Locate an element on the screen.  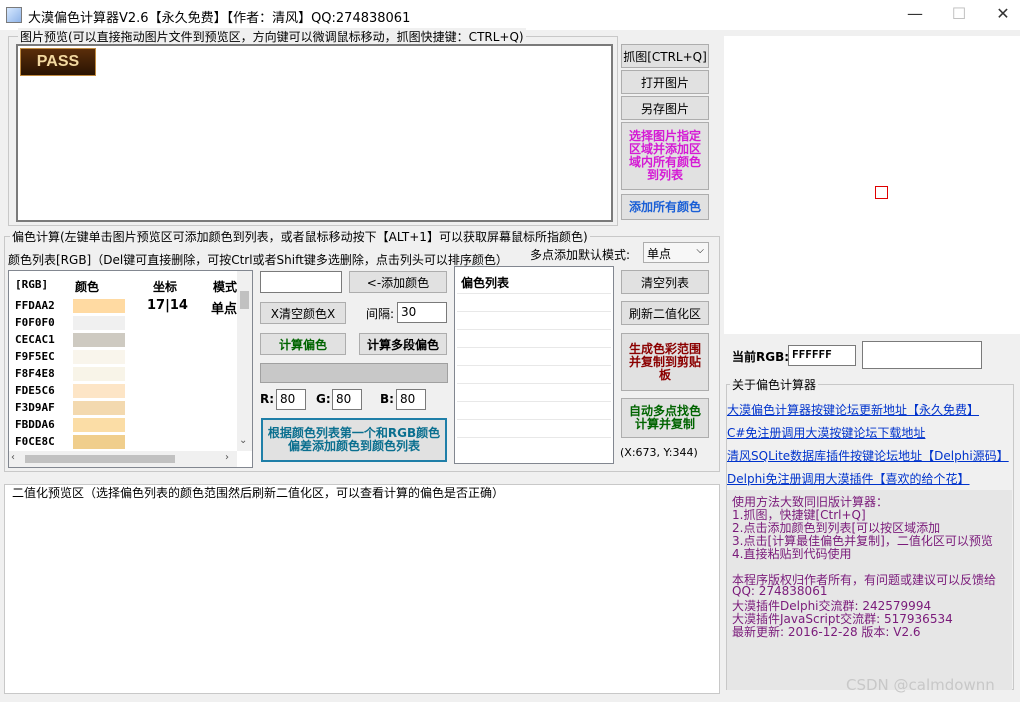
save-image-button: 另存图片 is located at coordinates (665, 108).